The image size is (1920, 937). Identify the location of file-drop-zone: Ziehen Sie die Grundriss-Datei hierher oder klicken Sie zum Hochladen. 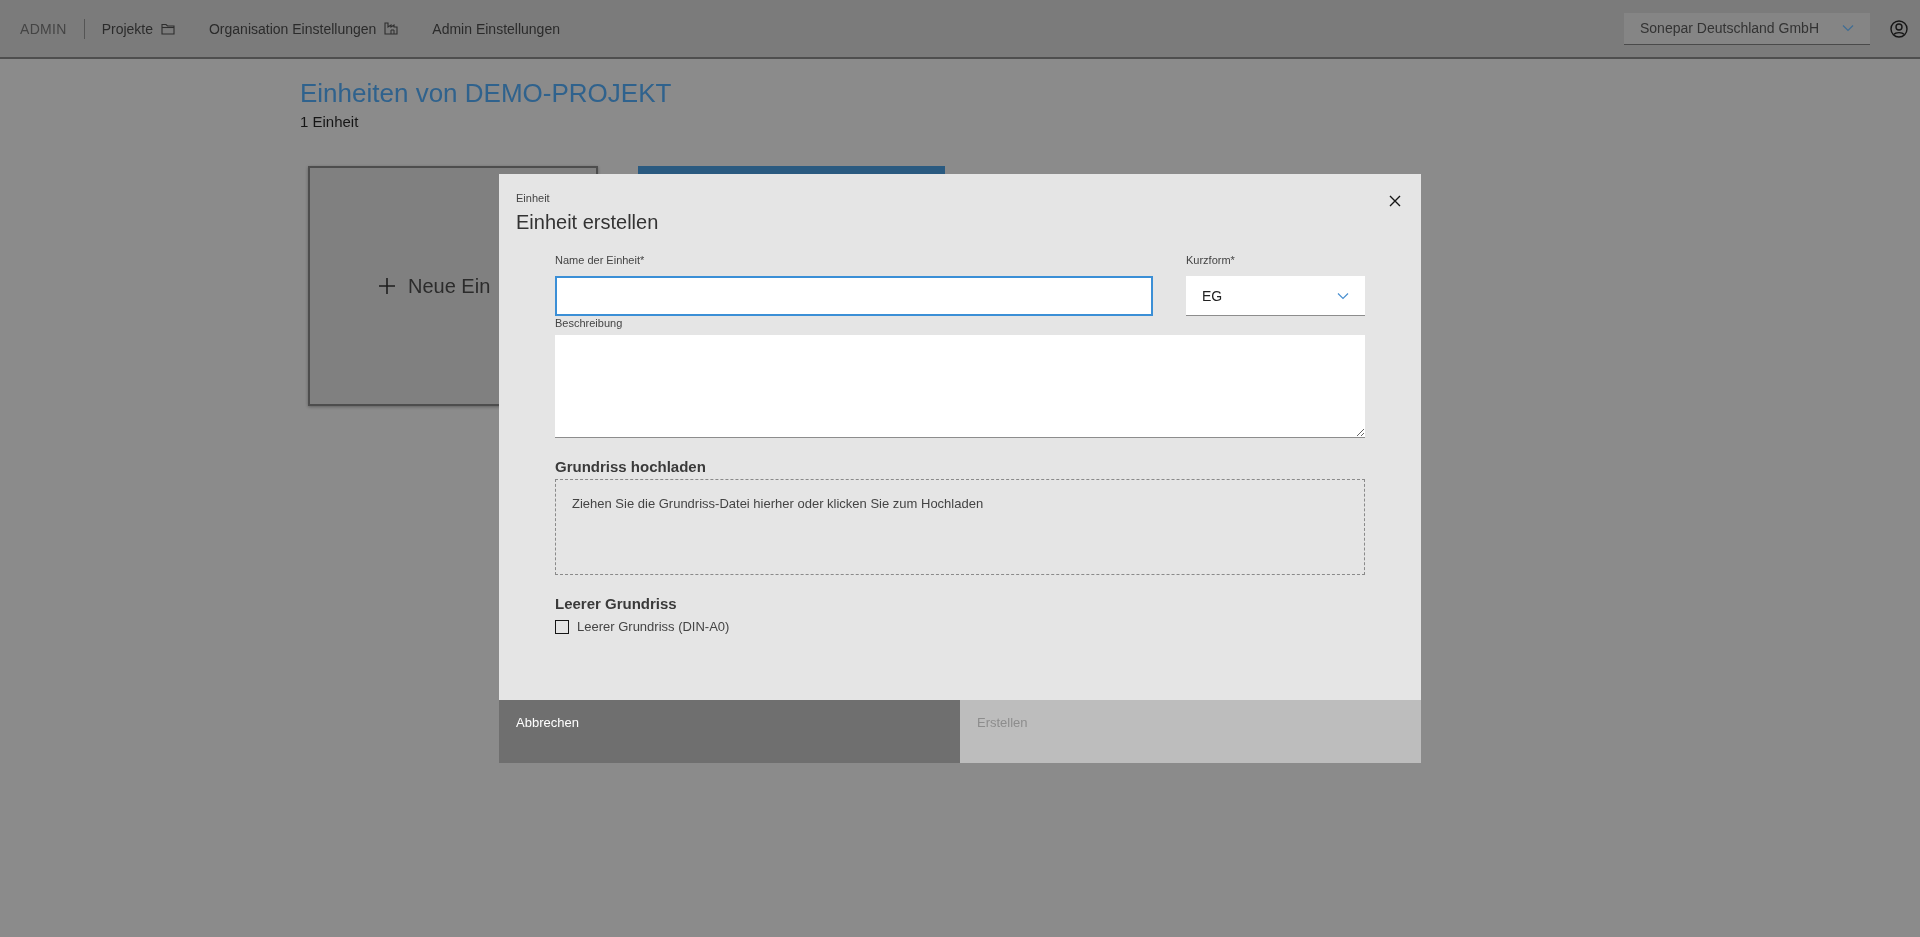
(960, 527).